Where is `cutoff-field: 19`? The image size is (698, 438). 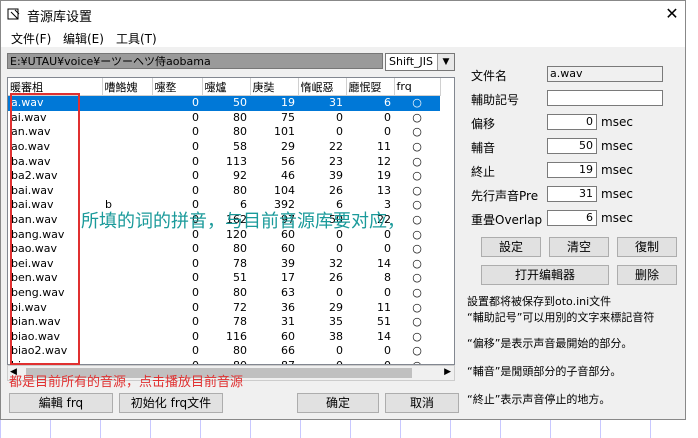
cutoff-field: 19 is located at coordinates (572, 170).